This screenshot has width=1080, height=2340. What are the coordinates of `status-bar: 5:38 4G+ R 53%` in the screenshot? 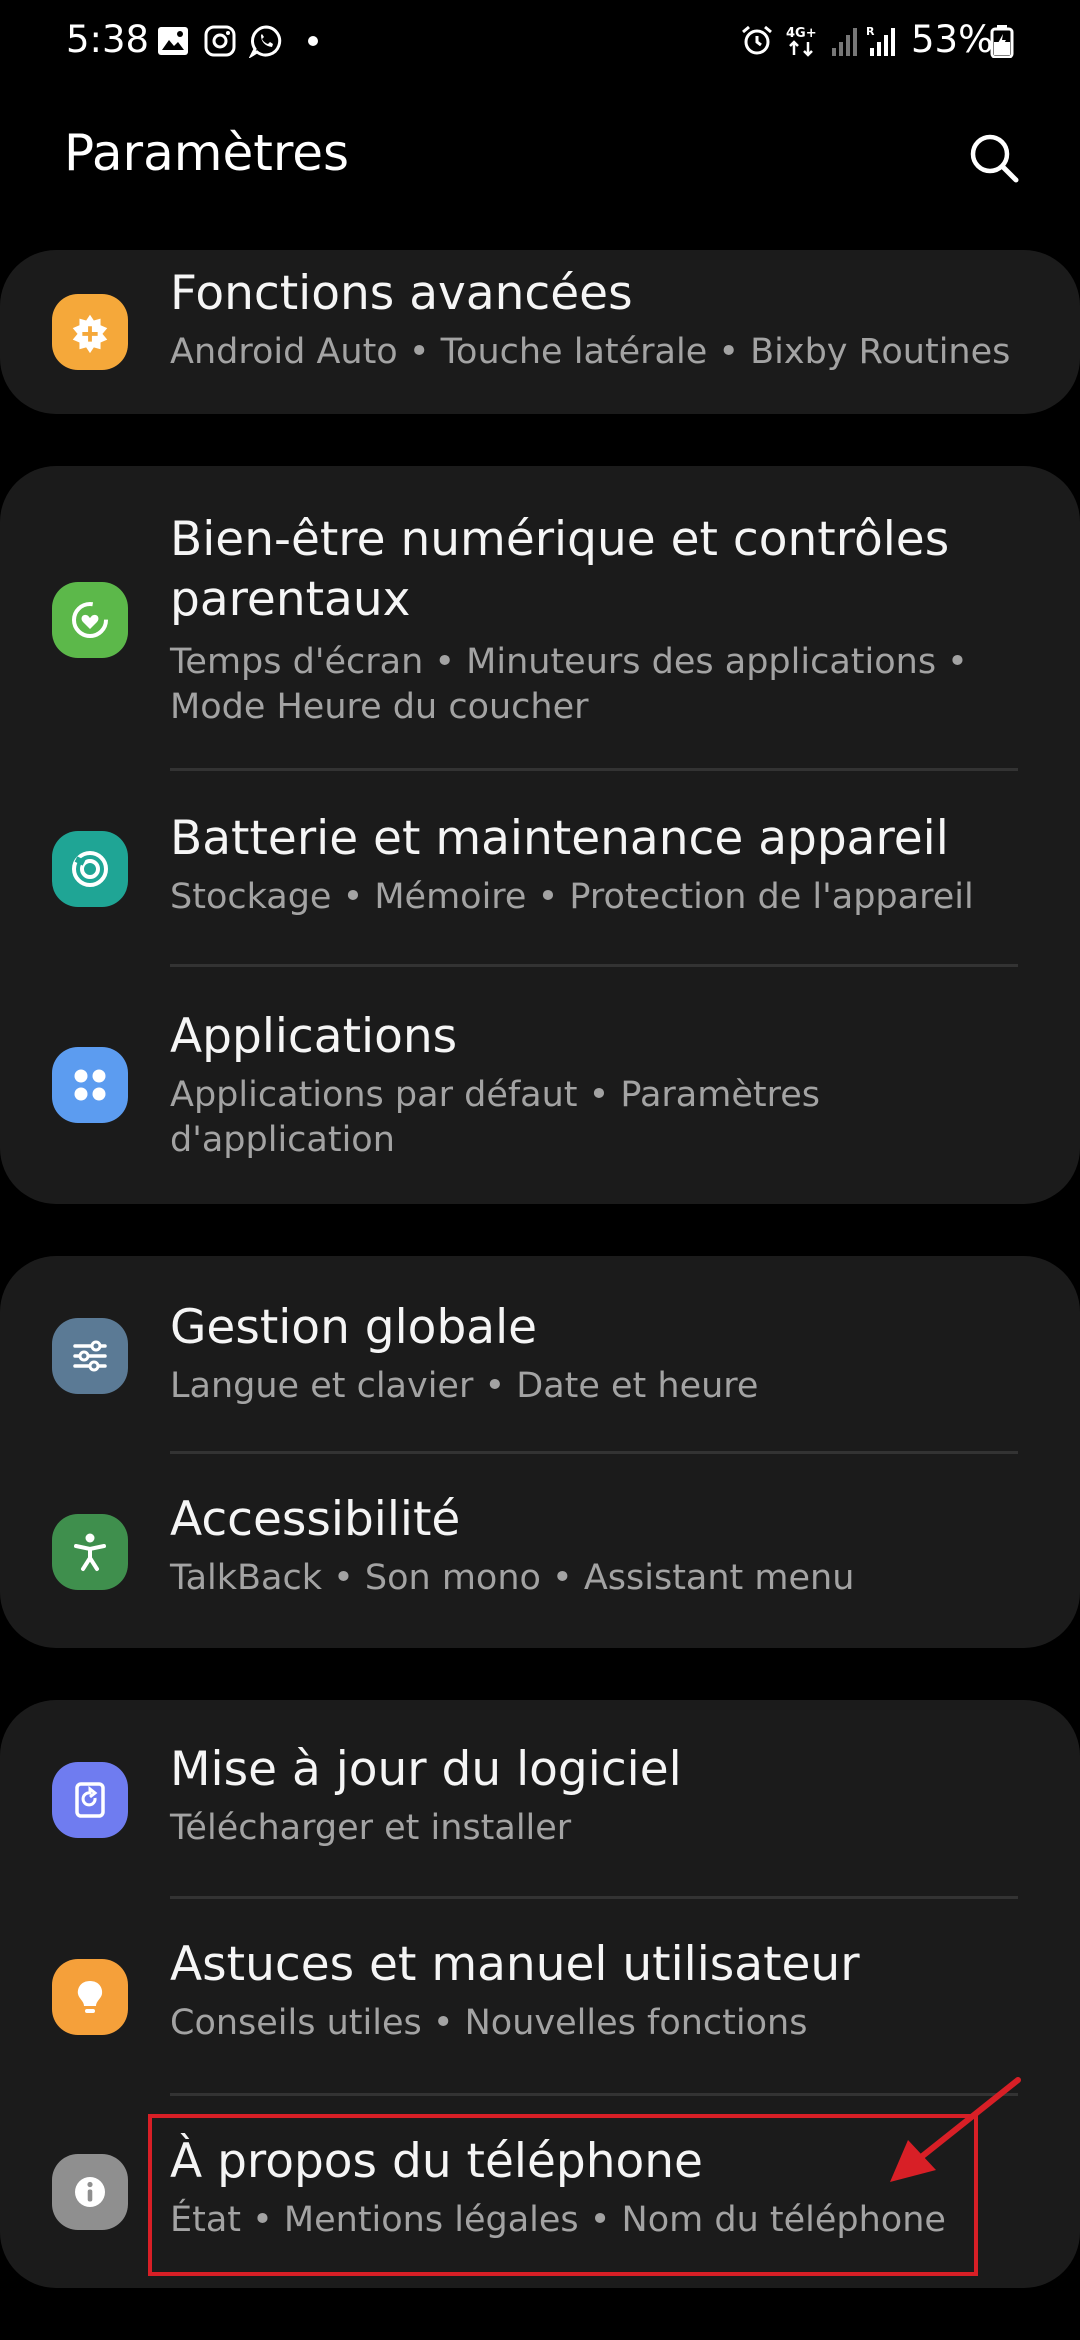 It's located at (540, 42).